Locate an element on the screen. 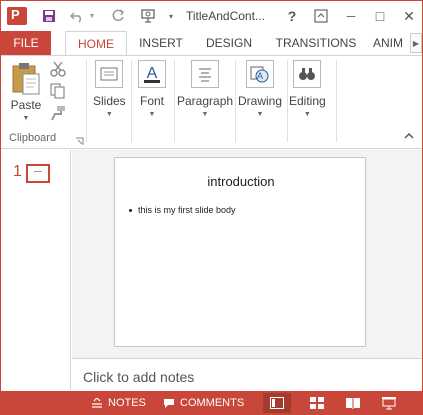 This screenshot has width=423, height=415. editing-icon is located at coordinates (307, 74).